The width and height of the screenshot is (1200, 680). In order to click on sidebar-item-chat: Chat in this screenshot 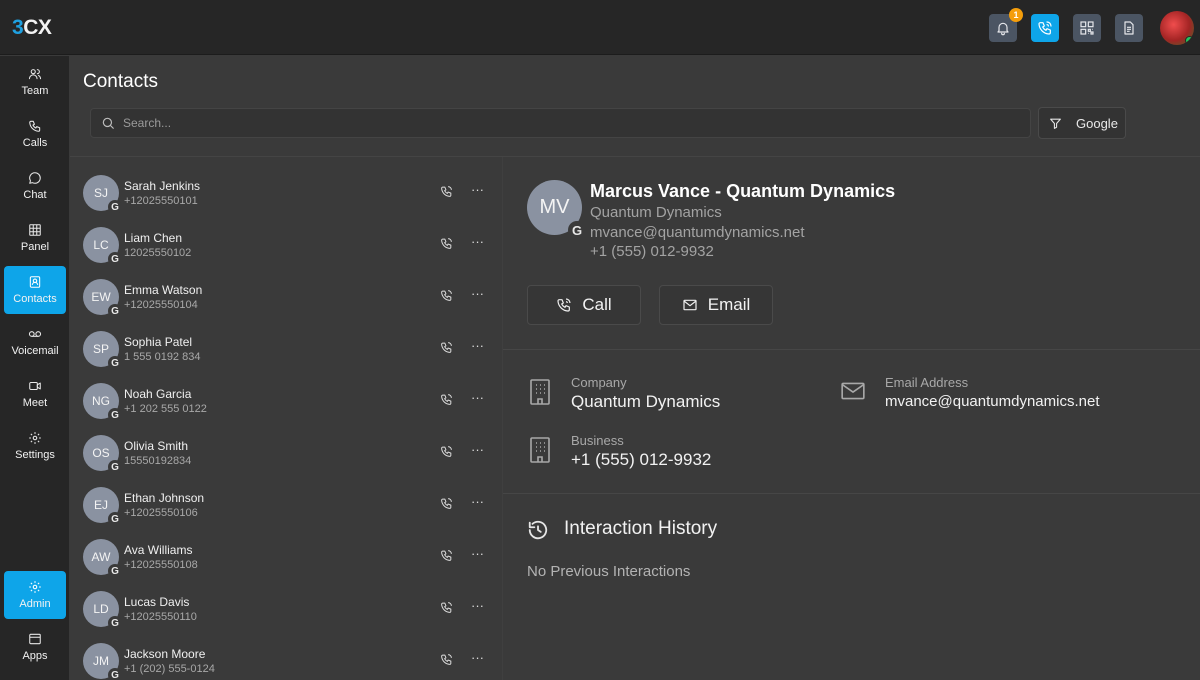, I will do `click(35, 186)`.